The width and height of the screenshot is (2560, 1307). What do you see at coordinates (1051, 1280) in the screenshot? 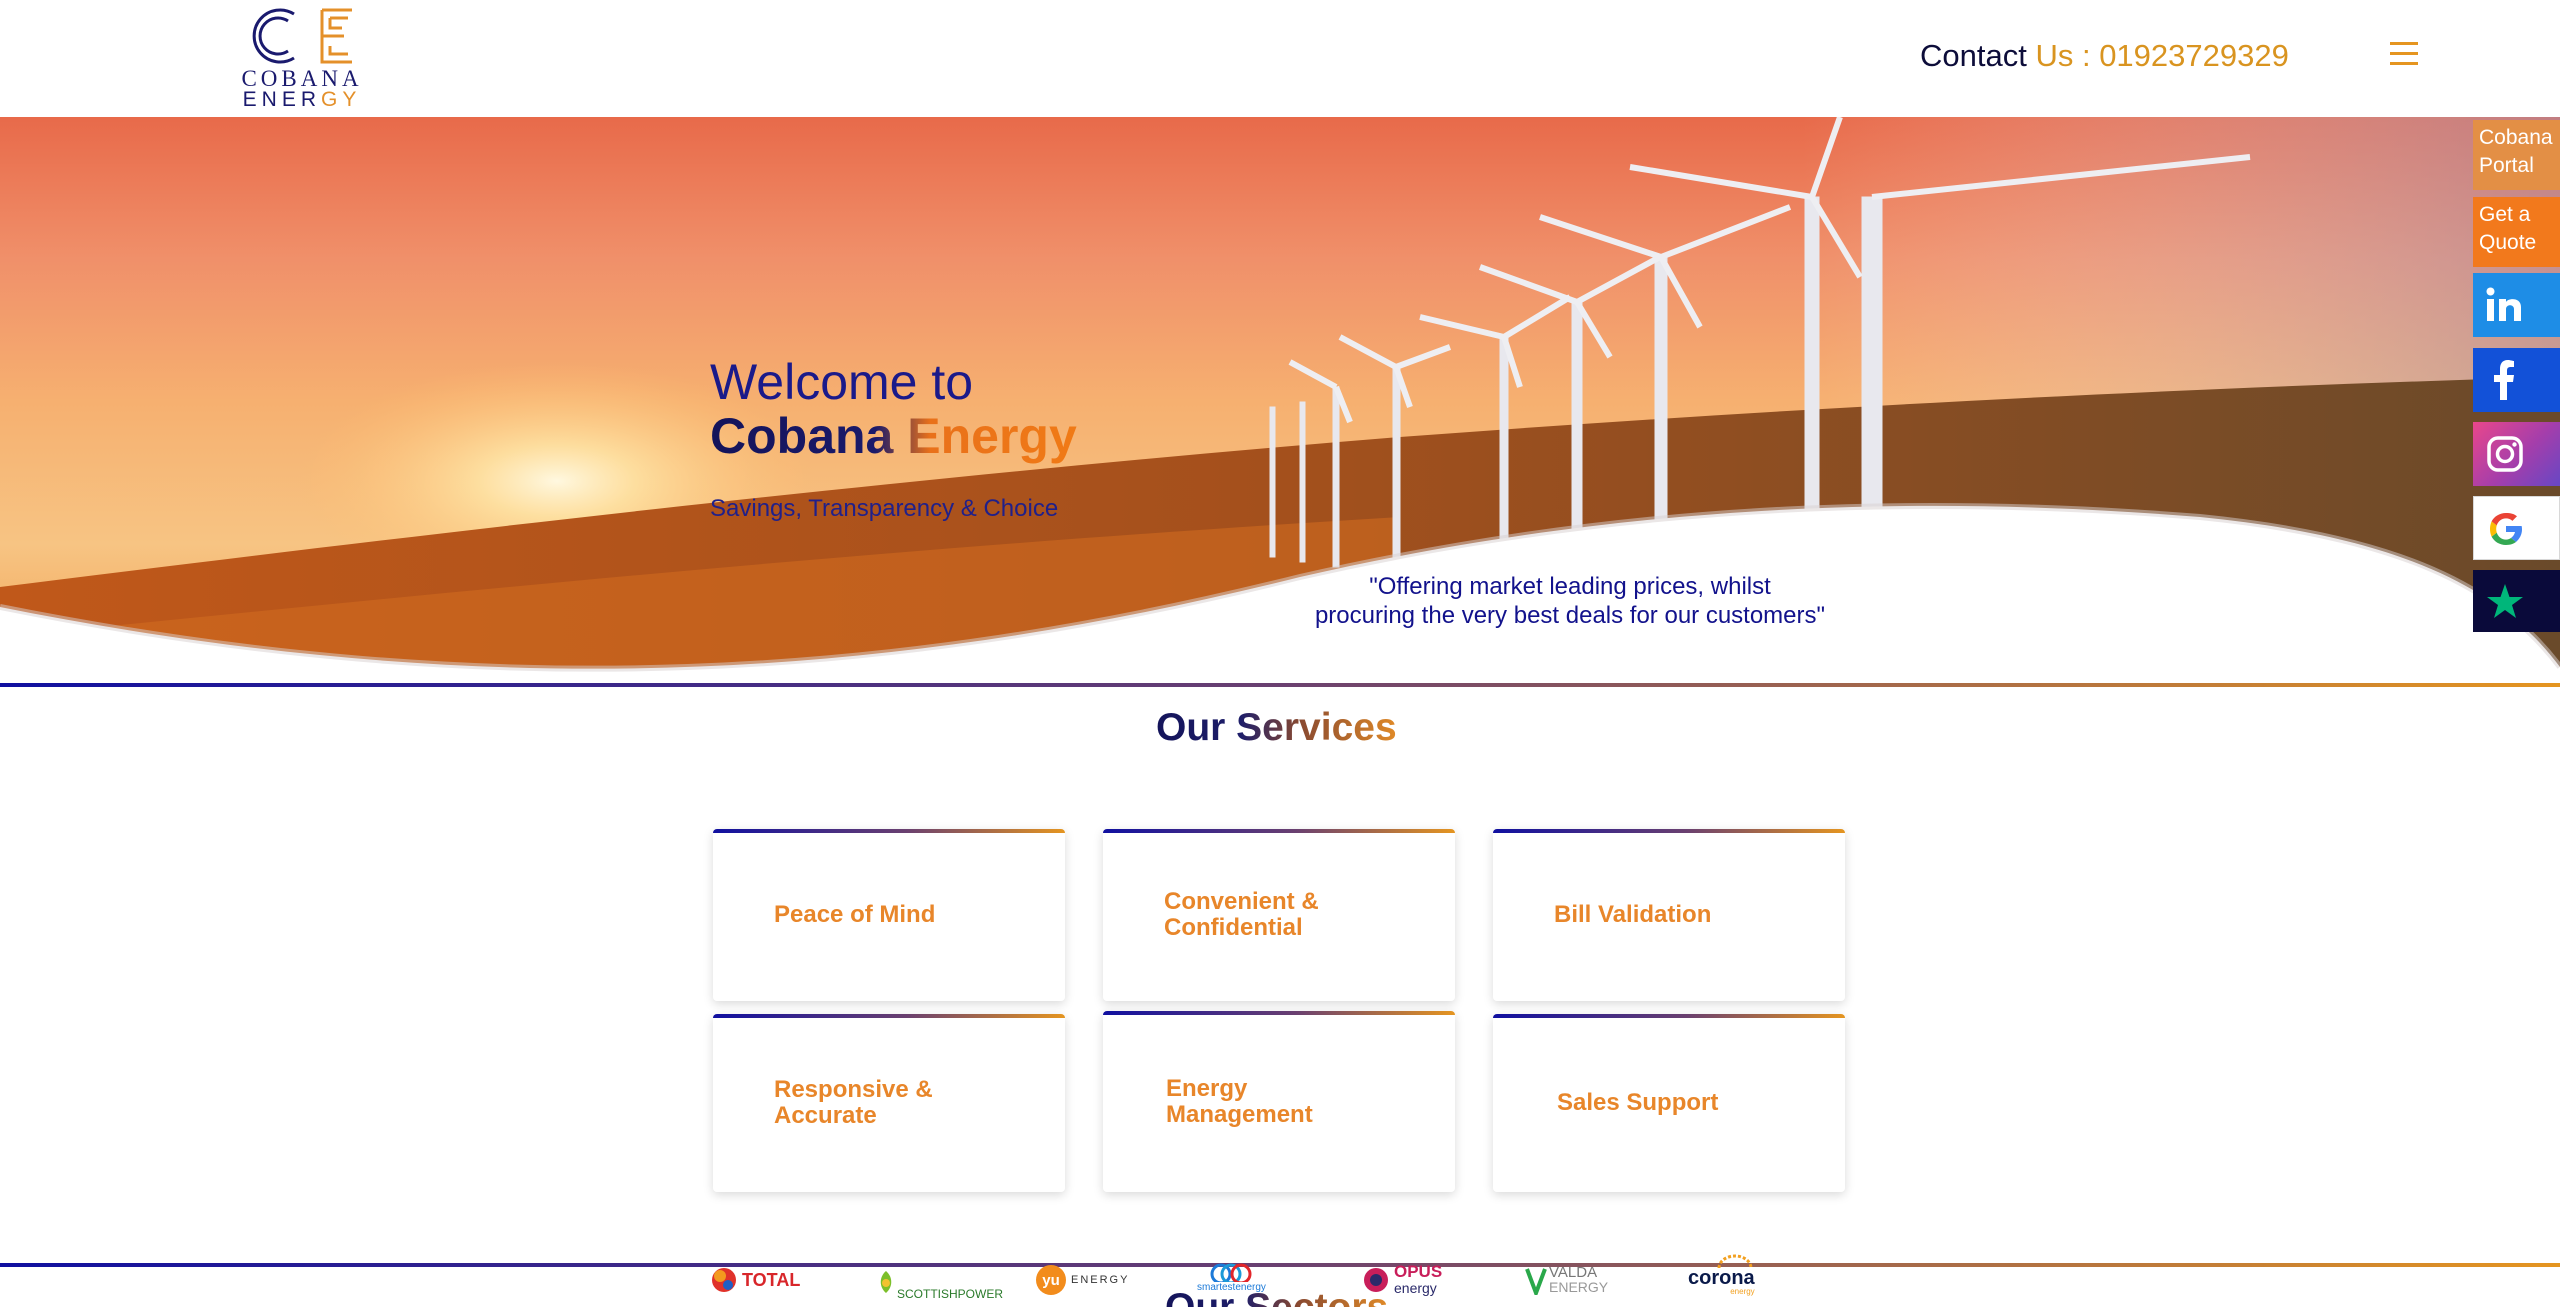
I see `yu-logo-badge: yu` at bounding box center [1051, 1280].